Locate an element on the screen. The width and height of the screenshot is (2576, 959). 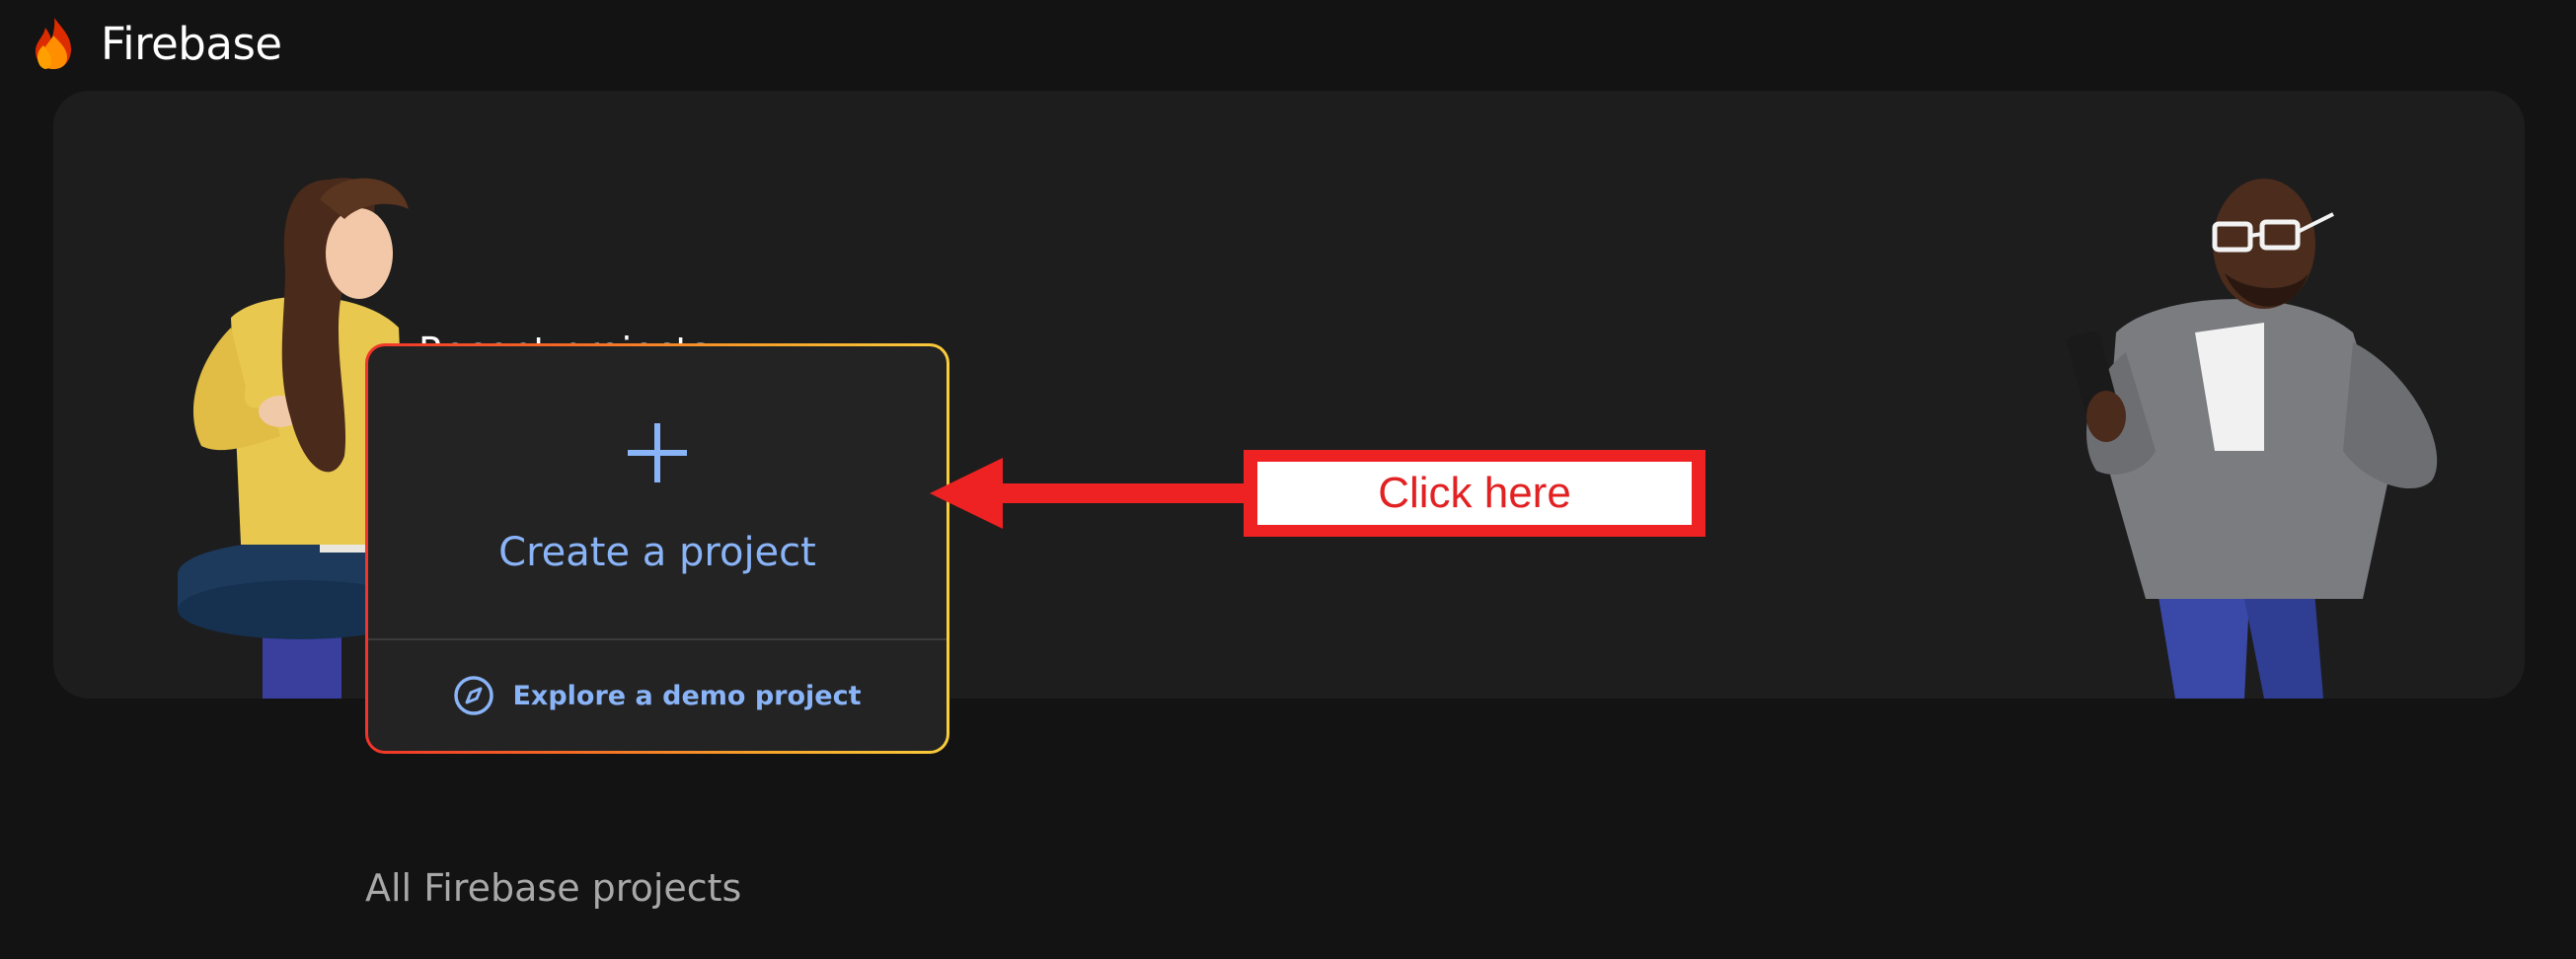
all-projects-heading: All Firebase projects is located at coordinates (553, 888).